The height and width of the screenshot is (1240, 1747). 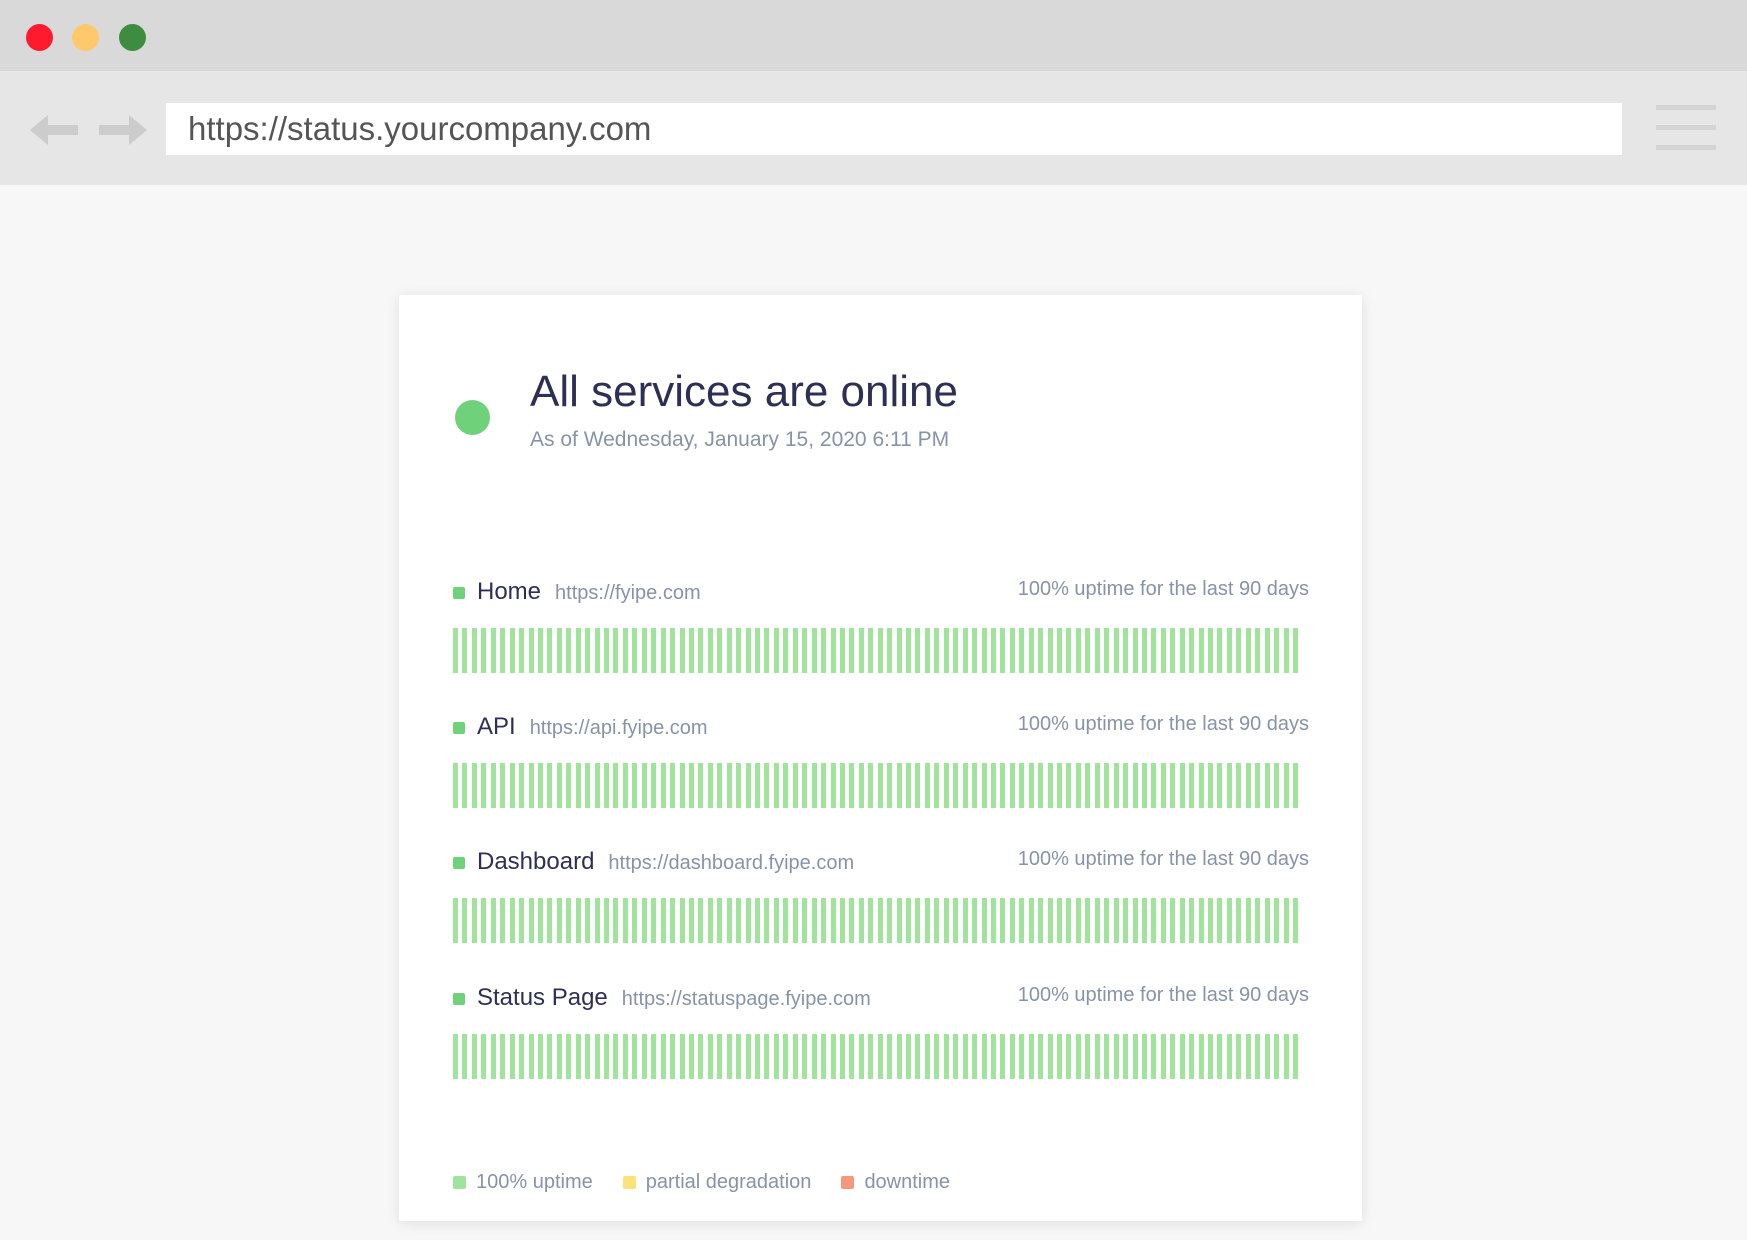 I want to click on hamburger-menu-icon, so click(x=1686, y=130).